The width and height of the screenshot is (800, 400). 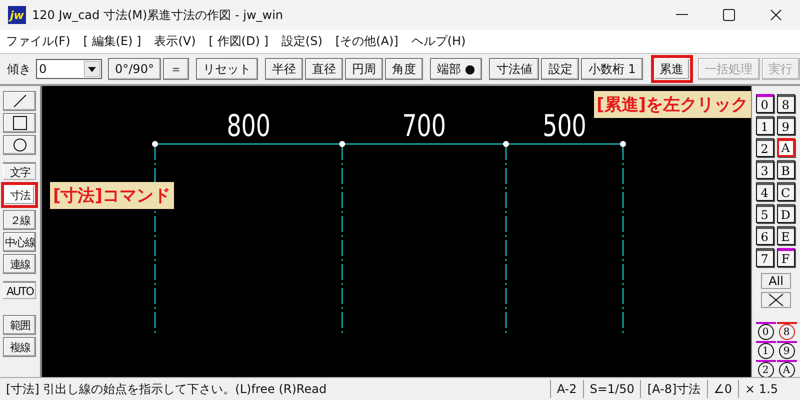 I want to click on toolbar-button: 設定, so click(x=560, y=69).